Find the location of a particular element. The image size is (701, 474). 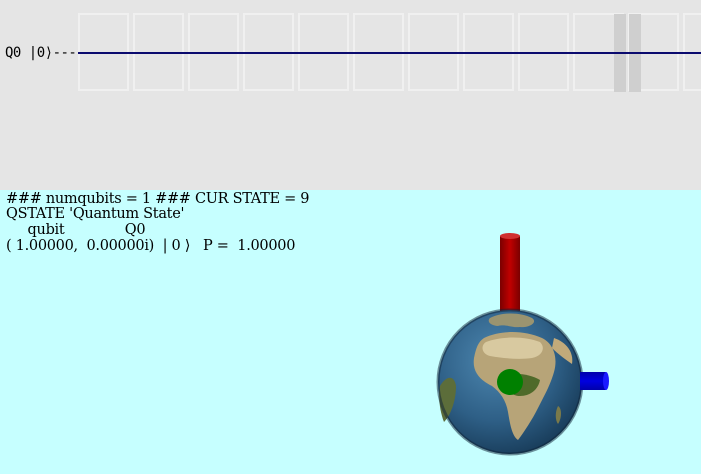

state-vector-marker is located at coordinates (510, 382).